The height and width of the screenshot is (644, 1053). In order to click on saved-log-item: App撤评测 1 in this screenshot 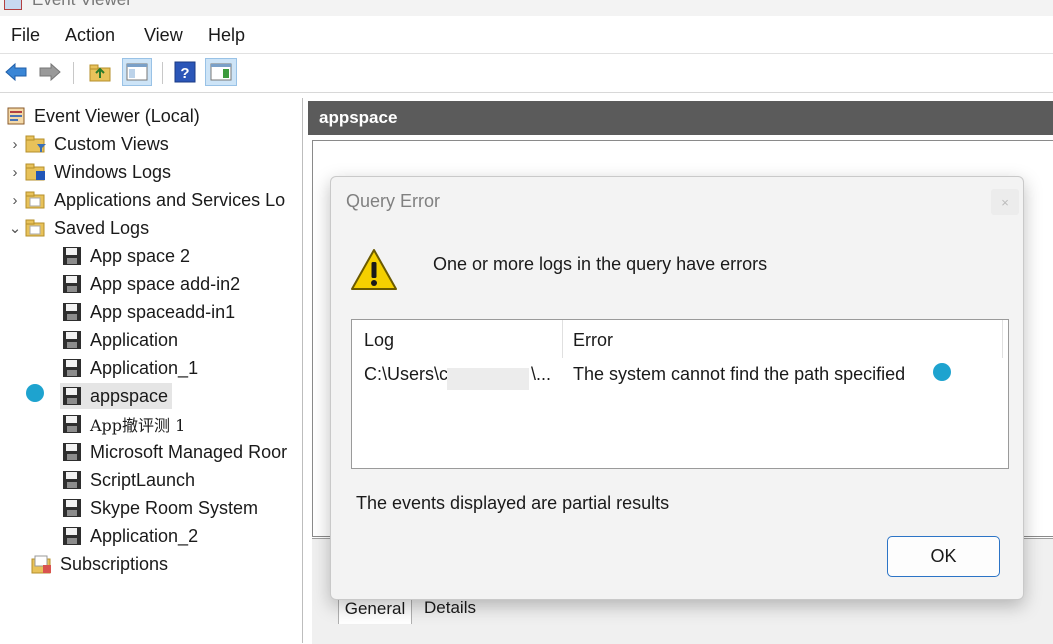, I will do `click(122, 424)`.